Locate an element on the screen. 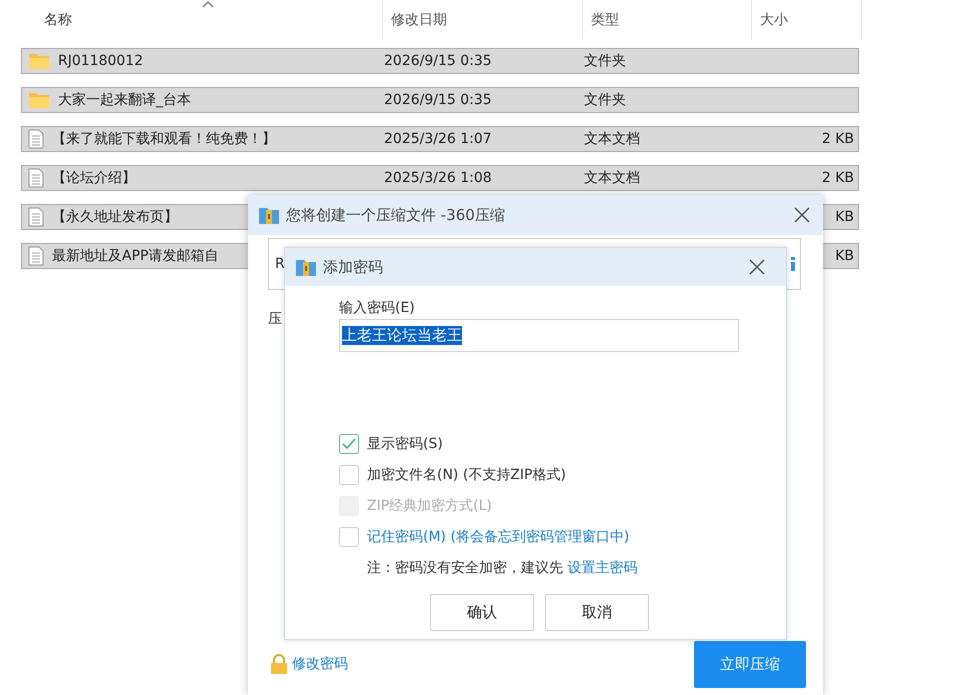 This screenshot has width=960, height=695. modified-date: 2025/3/26 1:08 is located at coordinates (438, 178).